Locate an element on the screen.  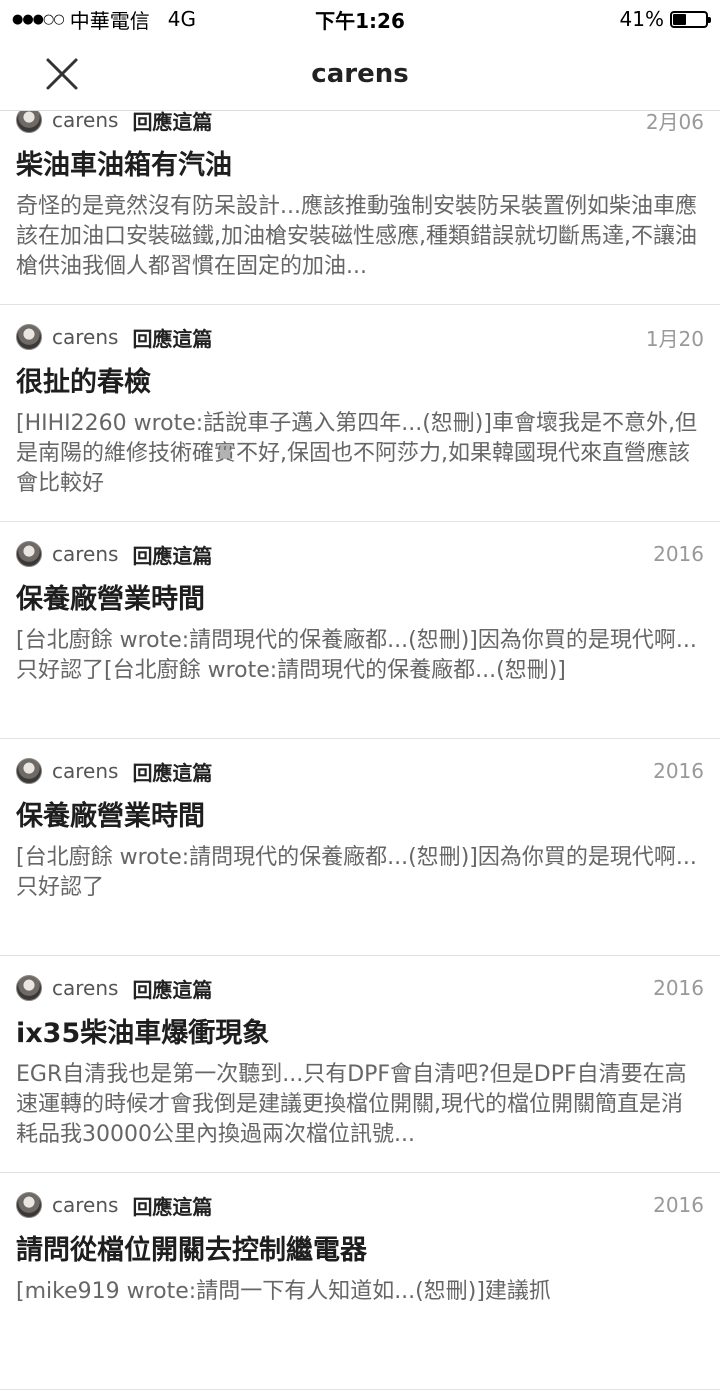
post-title: ix35柴油車爆衝現象 is located at coordinates (360, 1034).